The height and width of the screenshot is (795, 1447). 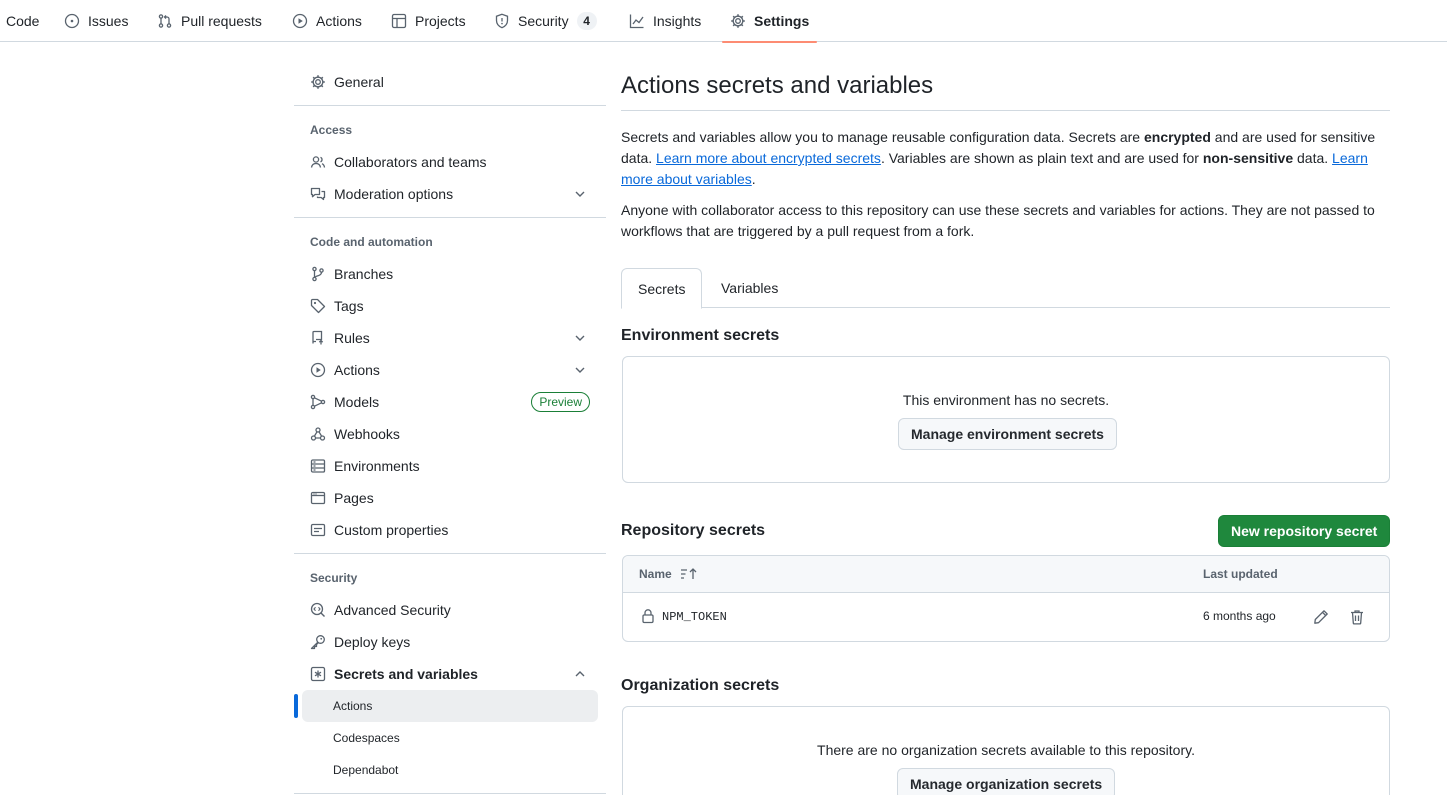 I want to click on sidebar-item-label: General, so click(x=359, y=82).